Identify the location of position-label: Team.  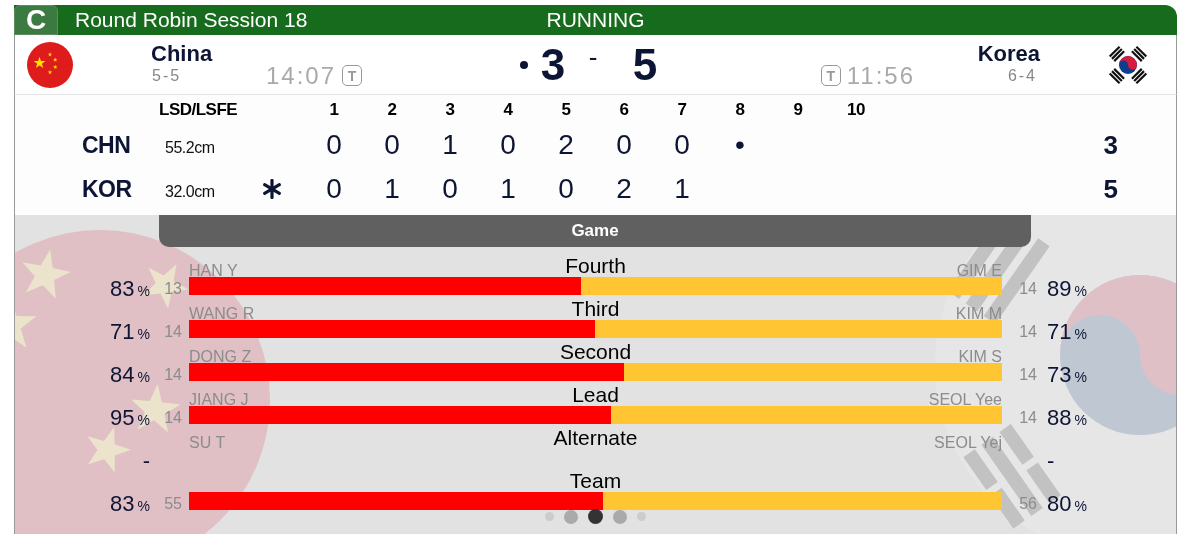
(595, 481).